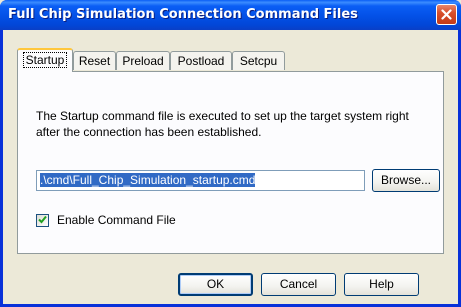 This screenshot has width=461, height=307. I want to click on enable-command-file-row: Enable Command File, so click(106, 220).